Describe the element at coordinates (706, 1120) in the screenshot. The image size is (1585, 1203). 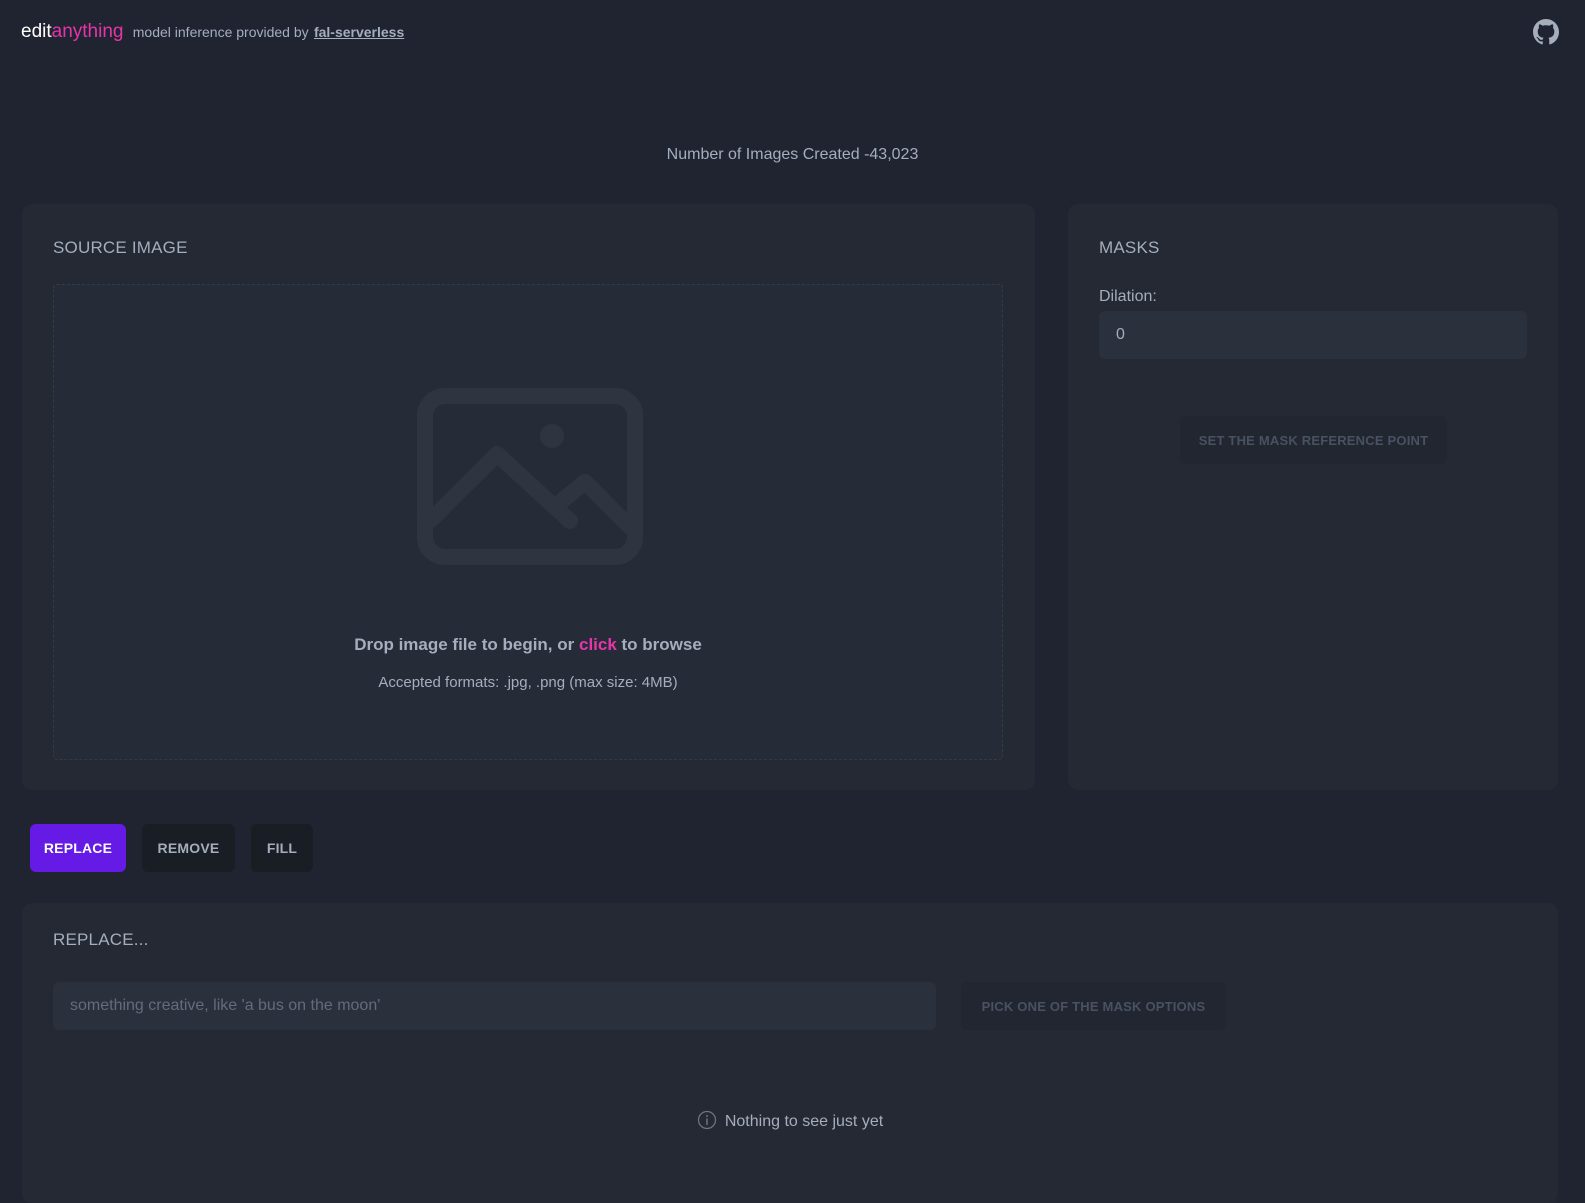
I see `info-icon` at that location.